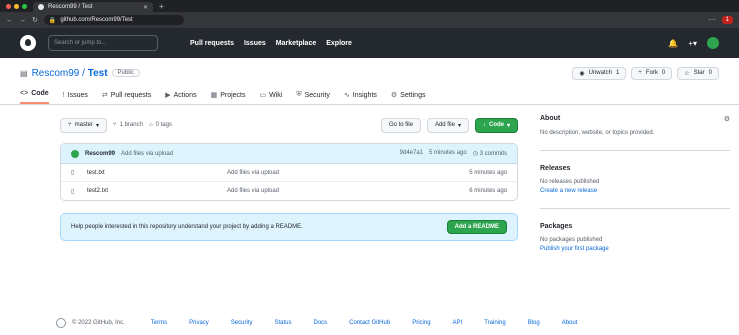 The image size is (739, 335). What do you see at coordinates (161, 6) in the screenshot?
I see `new-tab-icon: +` at bounding box center [161, 6].